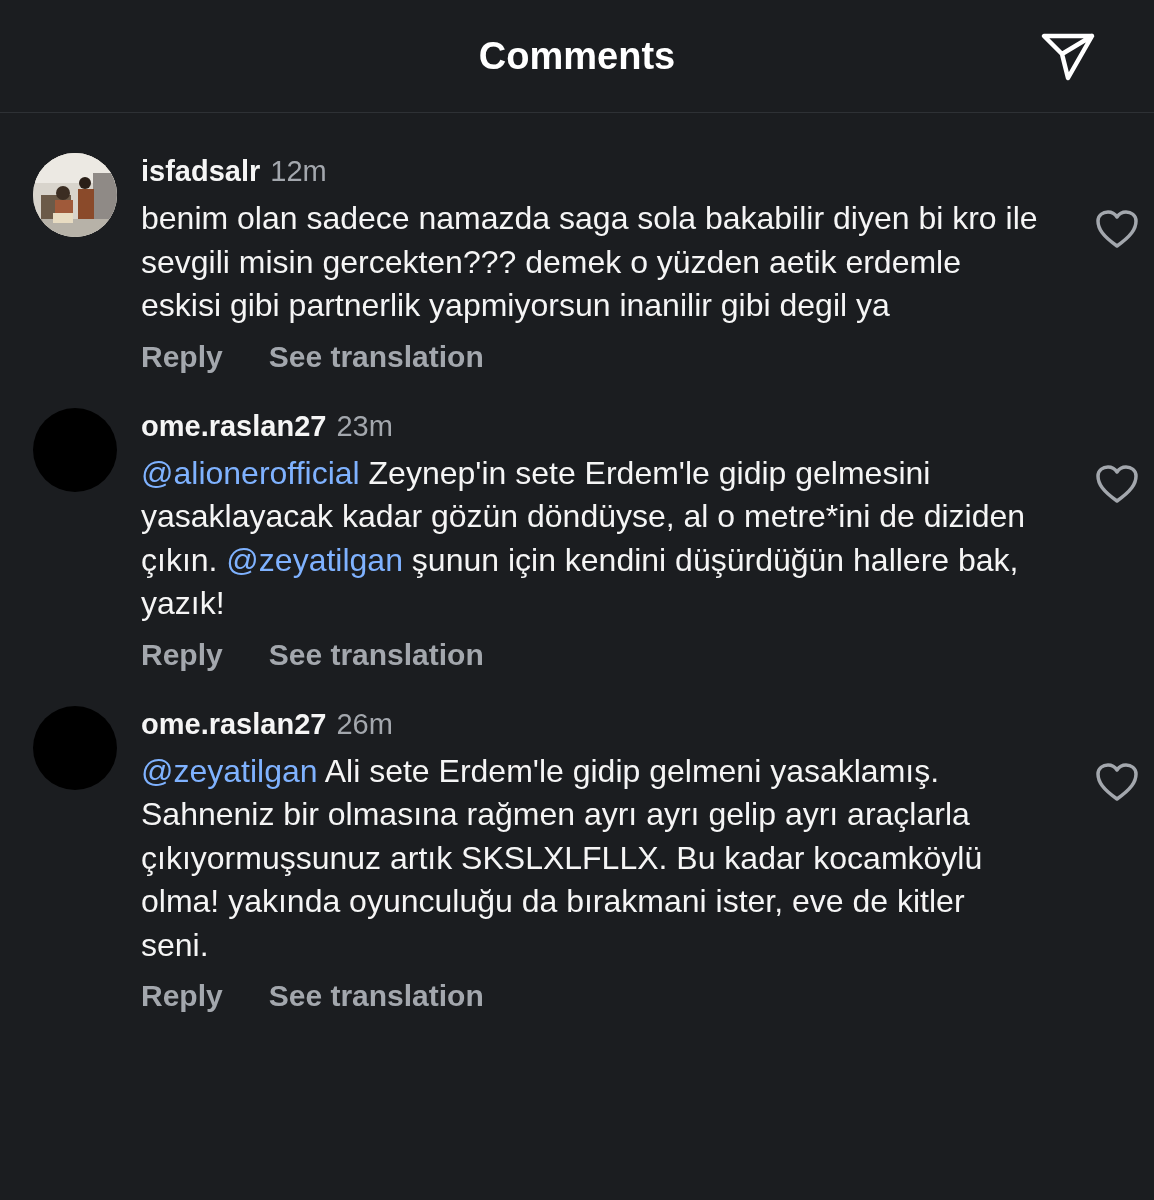 This screenshot has width=1154, height=1200. Describe the element at coordinates (584, 538) in the screenshot. I see `comment-text: @alionerofficial Zeynep'in sete Erdem'le gidip gelmesini yasaklayacak kadar gözün döndüyse, al o metre*ini de diziden çıkın. @zeyatilgan şunun için kendini düşürdüğün hallere bak, yazık!` at that location.